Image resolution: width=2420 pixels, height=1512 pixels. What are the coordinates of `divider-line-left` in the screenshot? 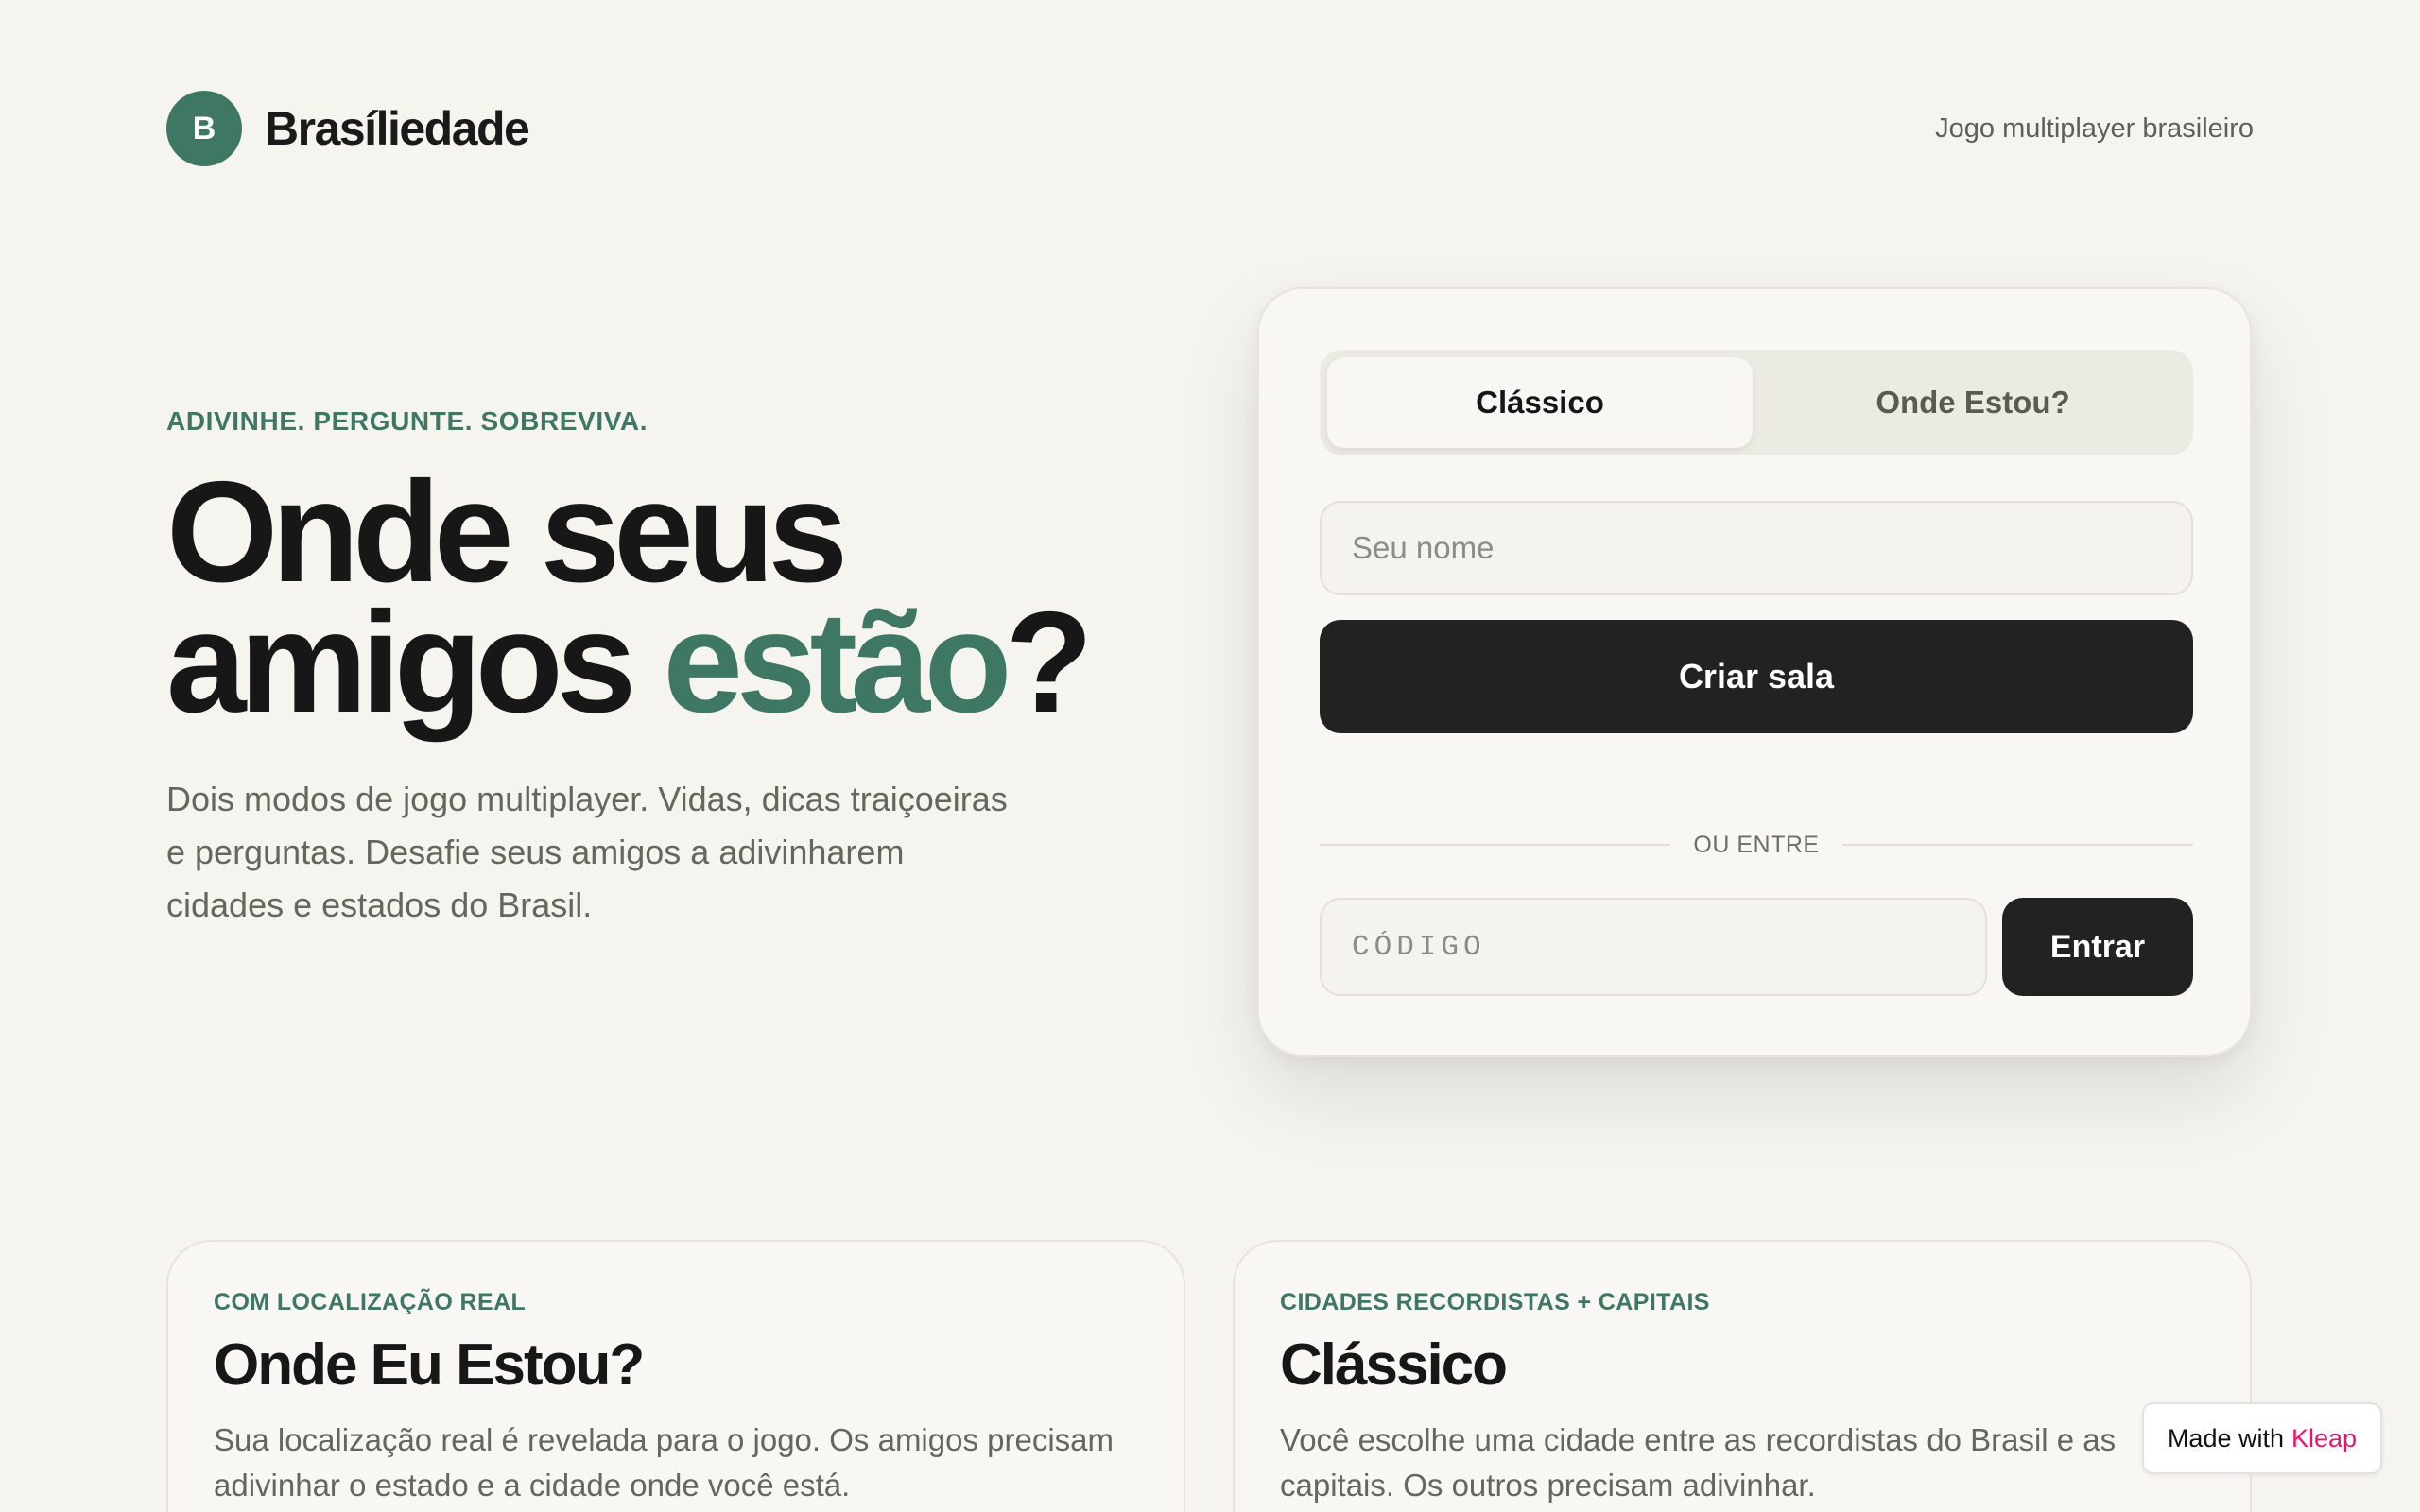 It's located at (1495, 845).